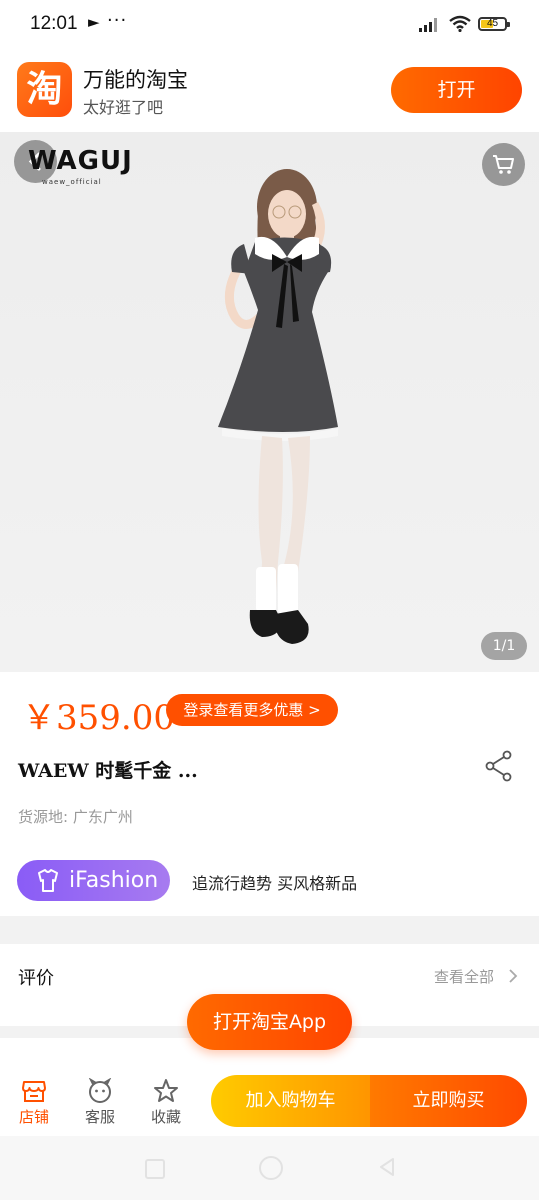 The height and width of the screenshot is (1200, 539). Describe the element at coordinates (448, 1101) in the screenshot. I see `buy-now-button: 立即购买` at that location.